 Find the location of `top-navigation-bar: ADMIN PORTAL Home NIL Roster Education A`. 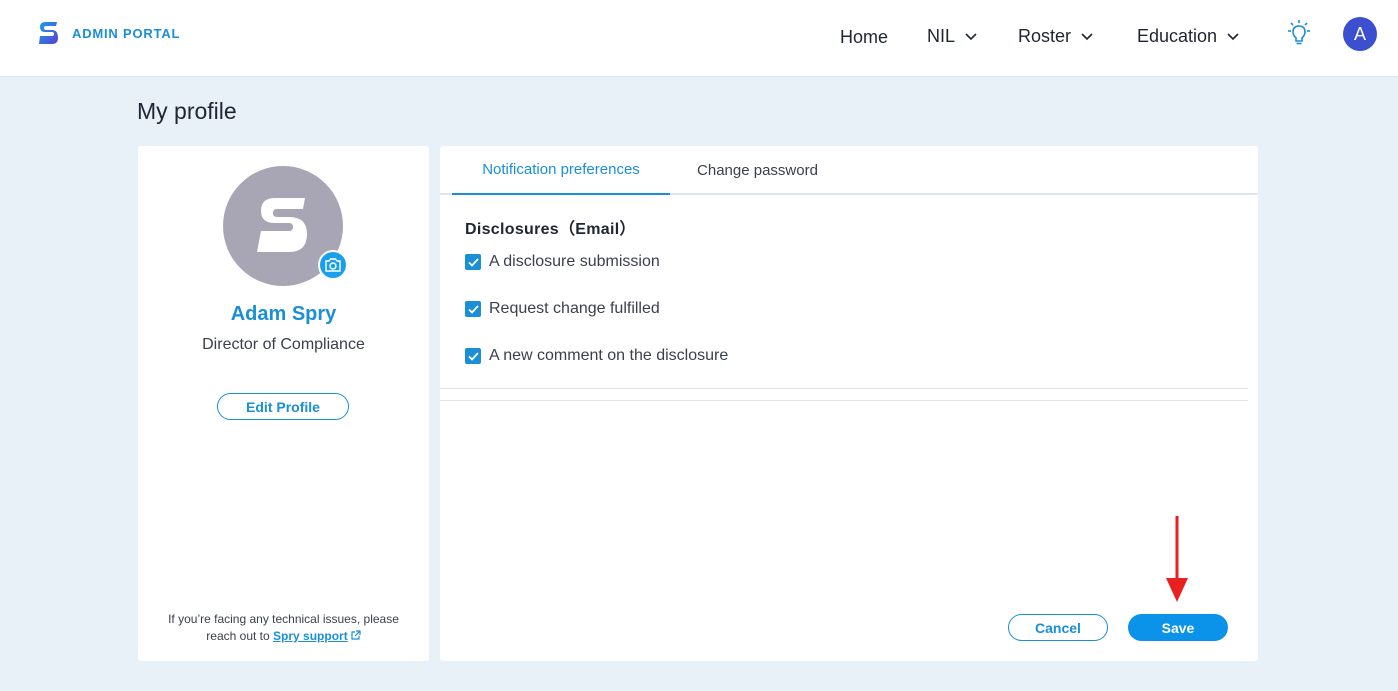

top-navigation-bar: ADMIN PORTAL Home NIL Roster Education A is located at coordinates (699, 38).